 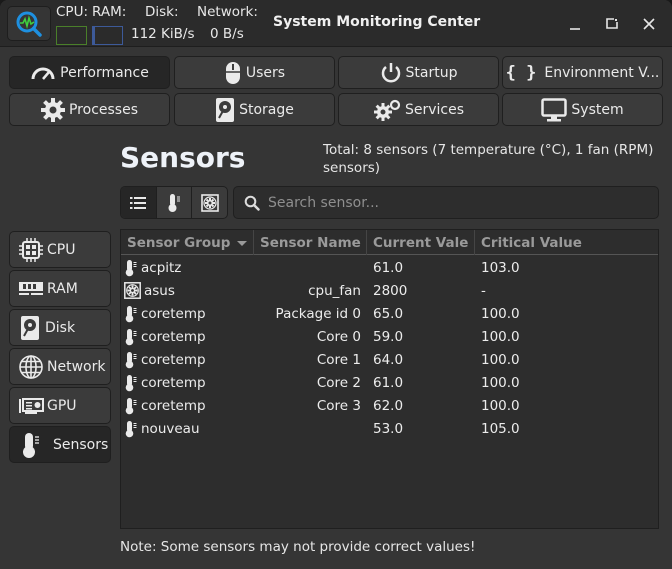 I want to click on table-row: coretemp Core 2 61.0 100.0, so click(x=389, y=382).